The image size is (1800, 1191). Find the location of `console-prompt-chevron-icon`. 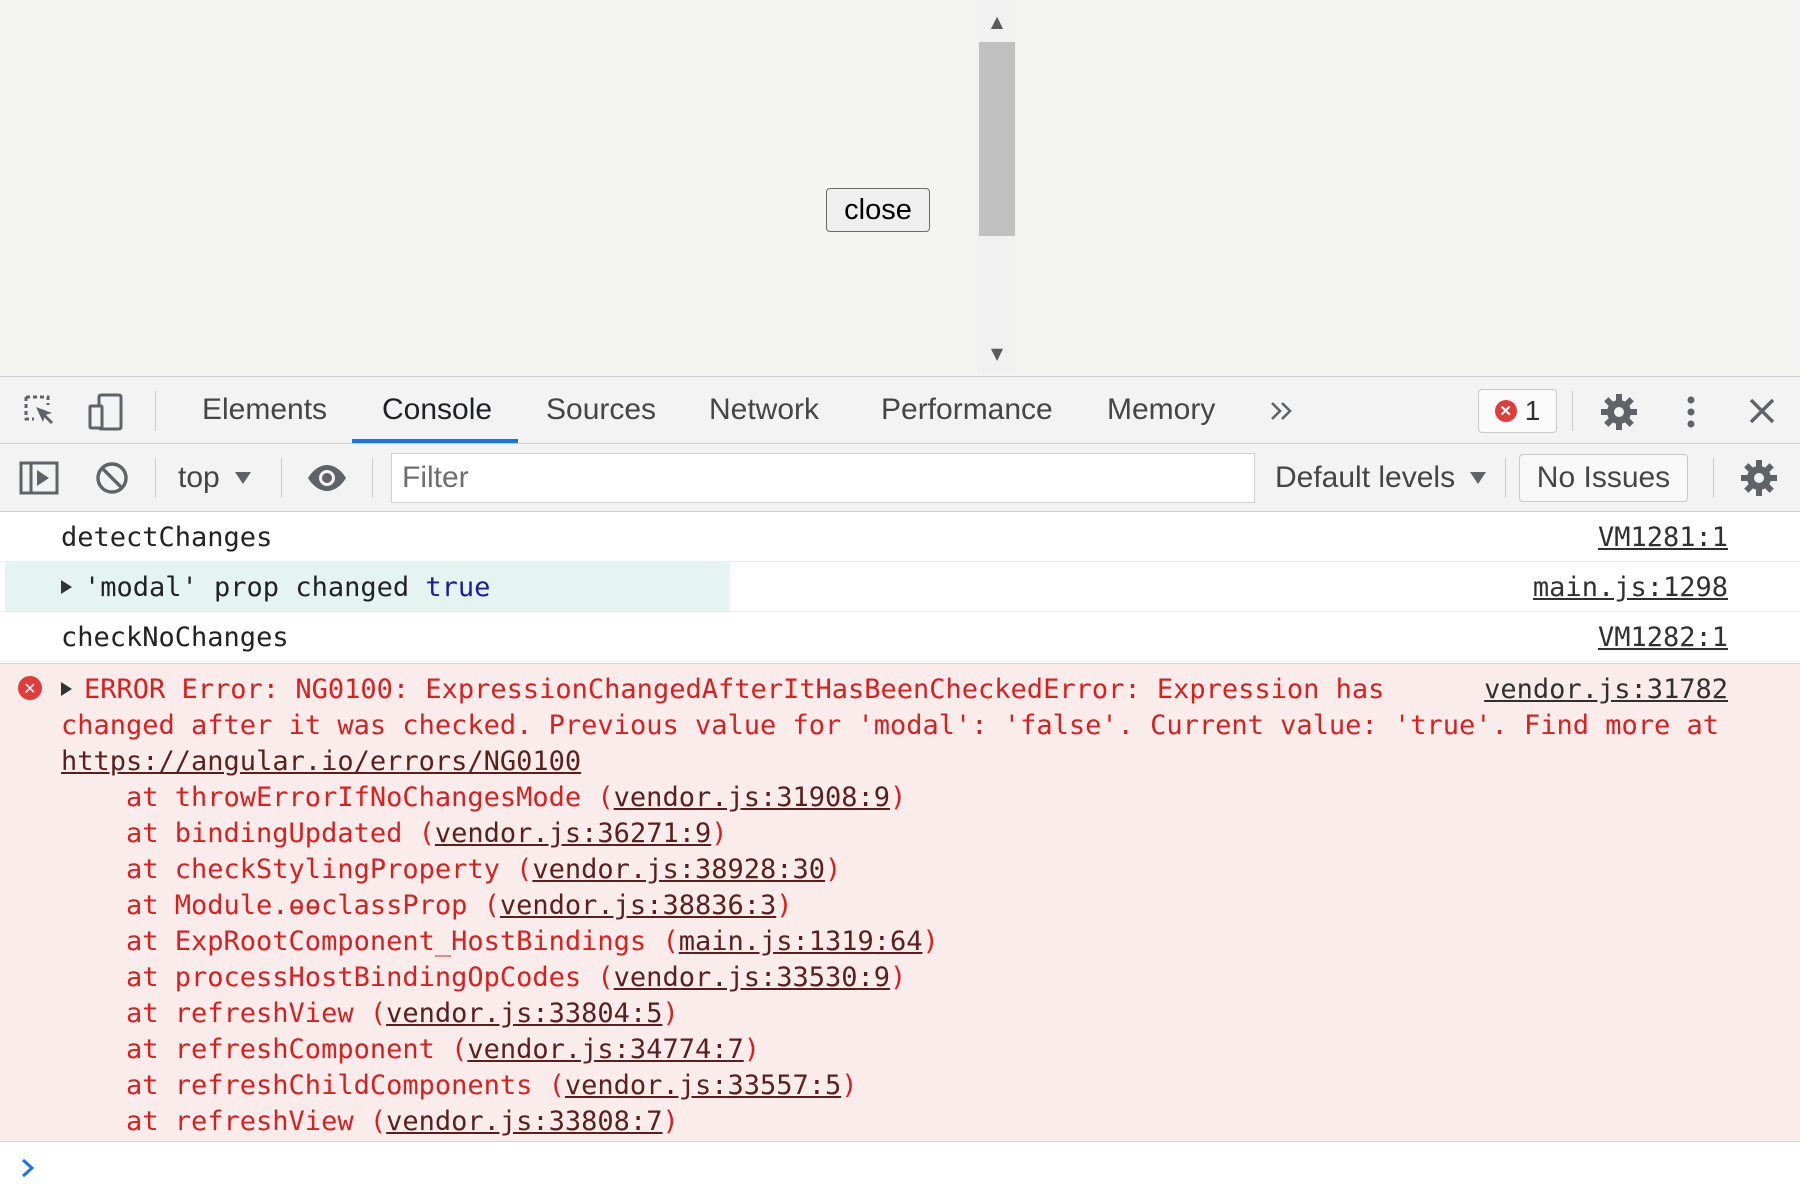

console-prompt-chevron-icon is located at coordinates (28, 1170).